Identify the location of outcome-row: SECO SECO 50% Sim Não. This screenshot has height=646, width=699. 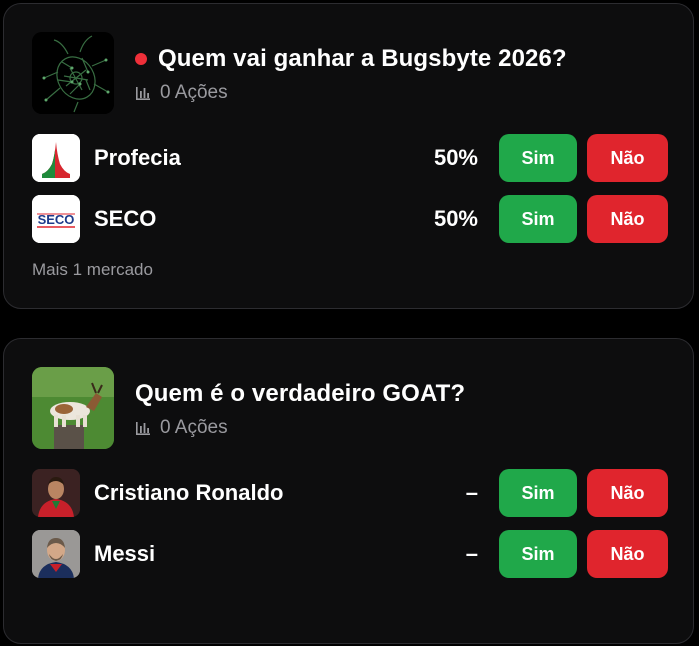
(350, 219).